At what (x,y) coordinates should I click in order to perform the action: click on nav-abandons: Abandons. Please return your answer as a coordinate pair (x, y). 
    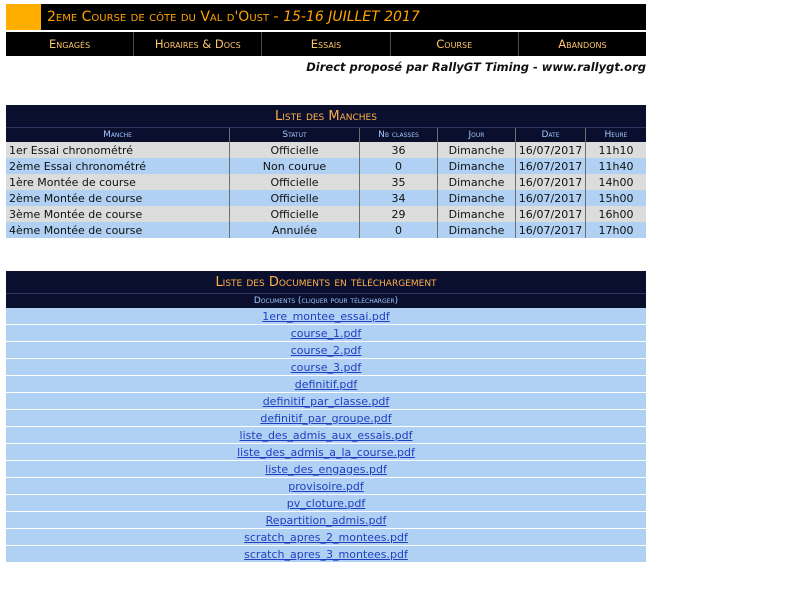
    Looking at the image, I should click on (582, 44).